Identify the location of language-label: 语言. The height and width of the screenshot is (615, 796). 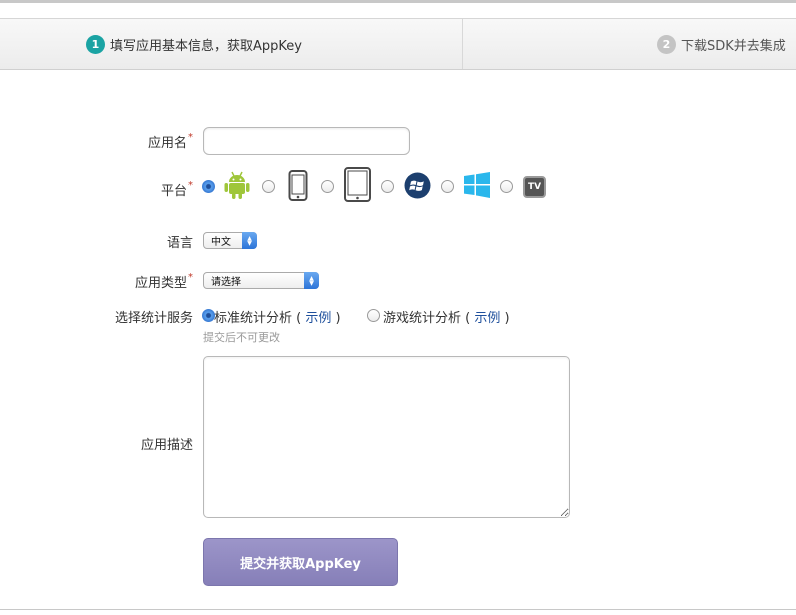
(179, 243).